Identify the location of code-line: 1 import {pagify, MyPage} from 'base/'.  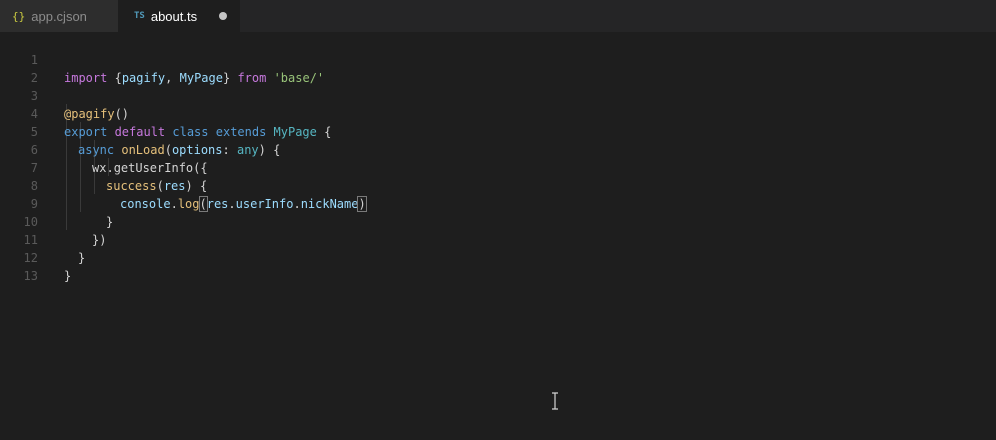
(498, 59).